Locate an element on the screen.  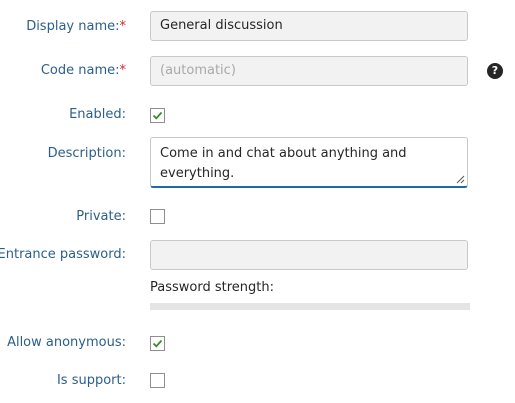
allow-anonymous-checkbox is located at coordinates (157, 343).